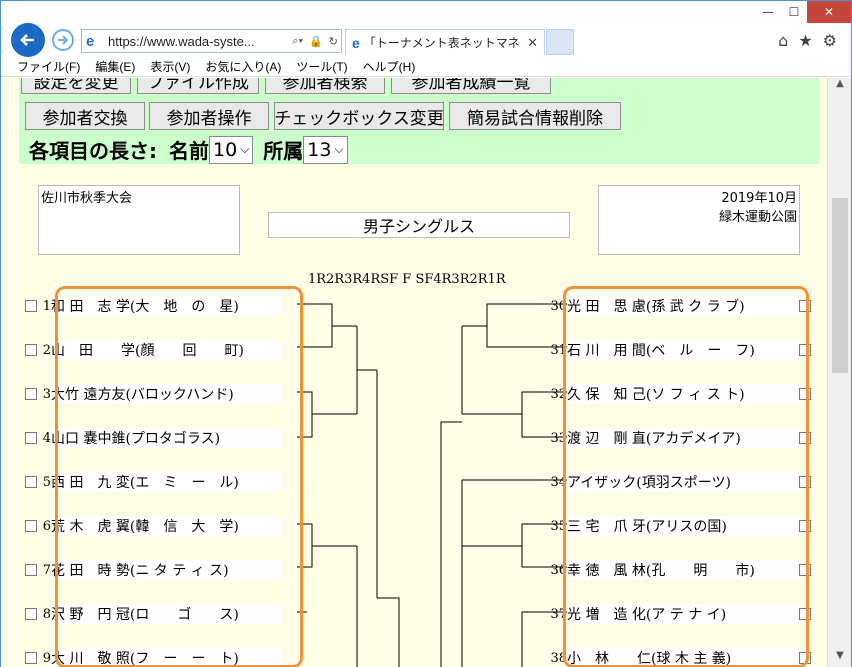 The image size is (852, 667). What do you see at coordinates (560, 42) in the screenshot?
I see `new-tab-button` at bounding box center [560, 42].